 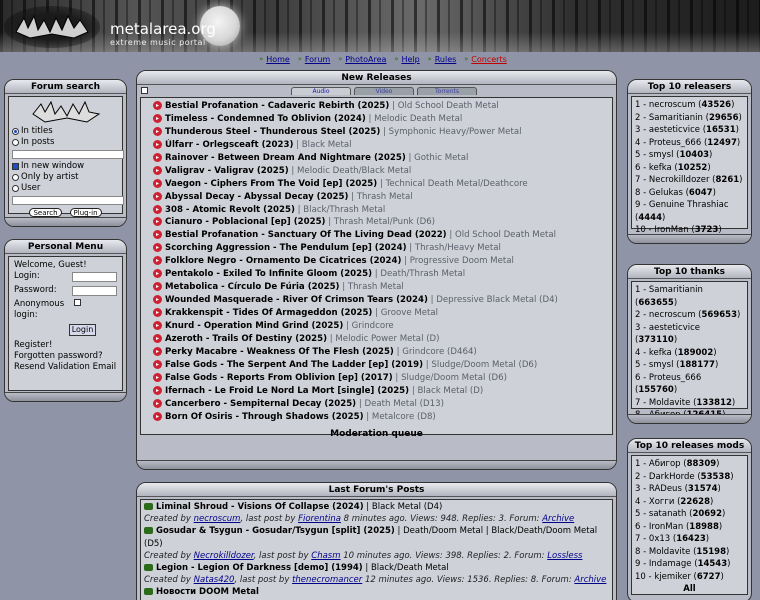 What do you see at coordinates (65, 166) in the screenshot?
I see `search-option: In new window` at bounding box center [65, 166].